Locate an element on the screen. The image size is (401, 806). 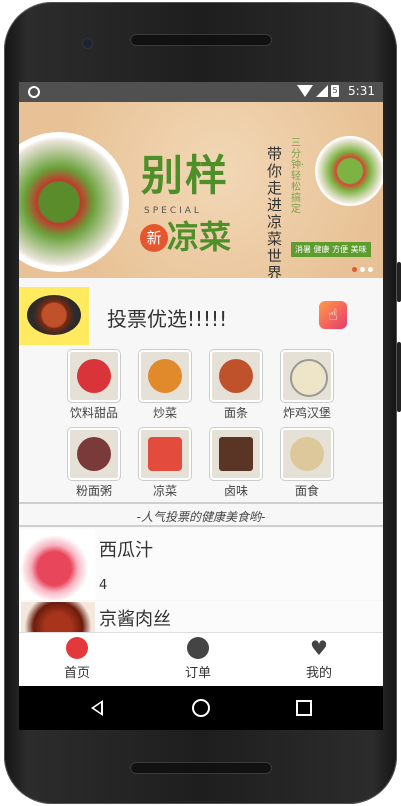
home-circle-icon is located at coordinates (201, 708).